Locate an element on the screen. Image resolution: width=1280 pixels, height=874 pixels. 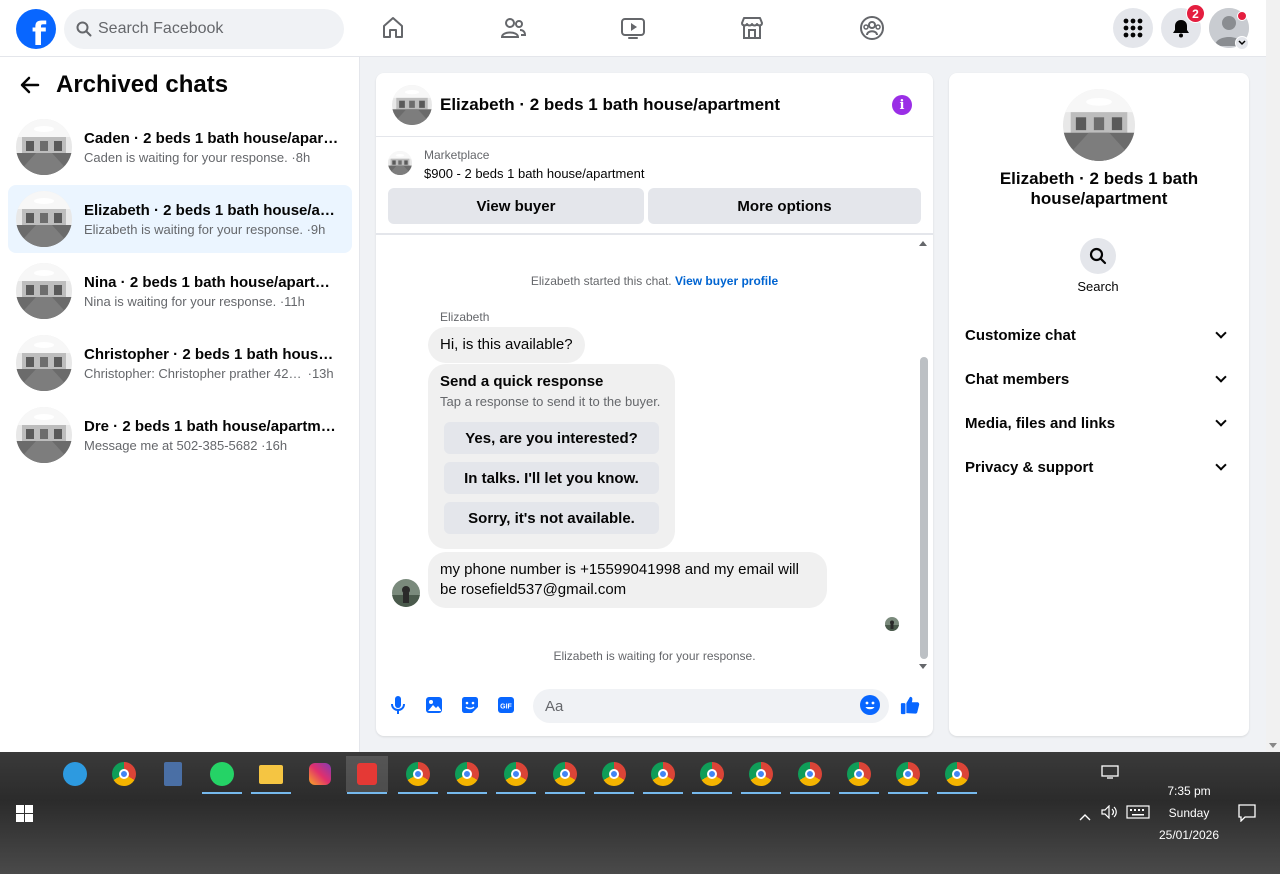
media-files-links-section: Media, files and links is located at coordinates (1099, 423).